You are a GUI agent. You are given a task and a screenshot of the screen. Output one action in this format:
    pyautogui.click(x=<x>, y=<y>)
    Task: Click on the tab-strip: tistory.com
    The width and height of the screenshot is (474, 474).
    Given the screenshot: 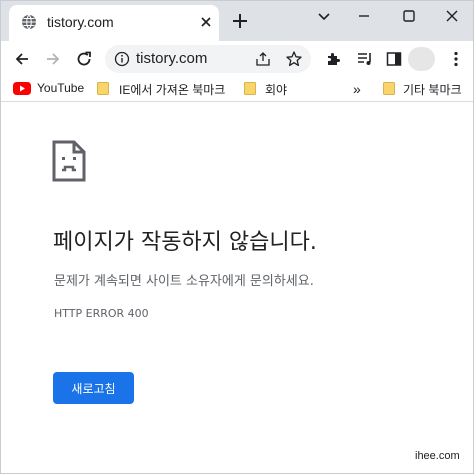 What is the action you would take?
    pyautogui.click(x=237, y=21)
    